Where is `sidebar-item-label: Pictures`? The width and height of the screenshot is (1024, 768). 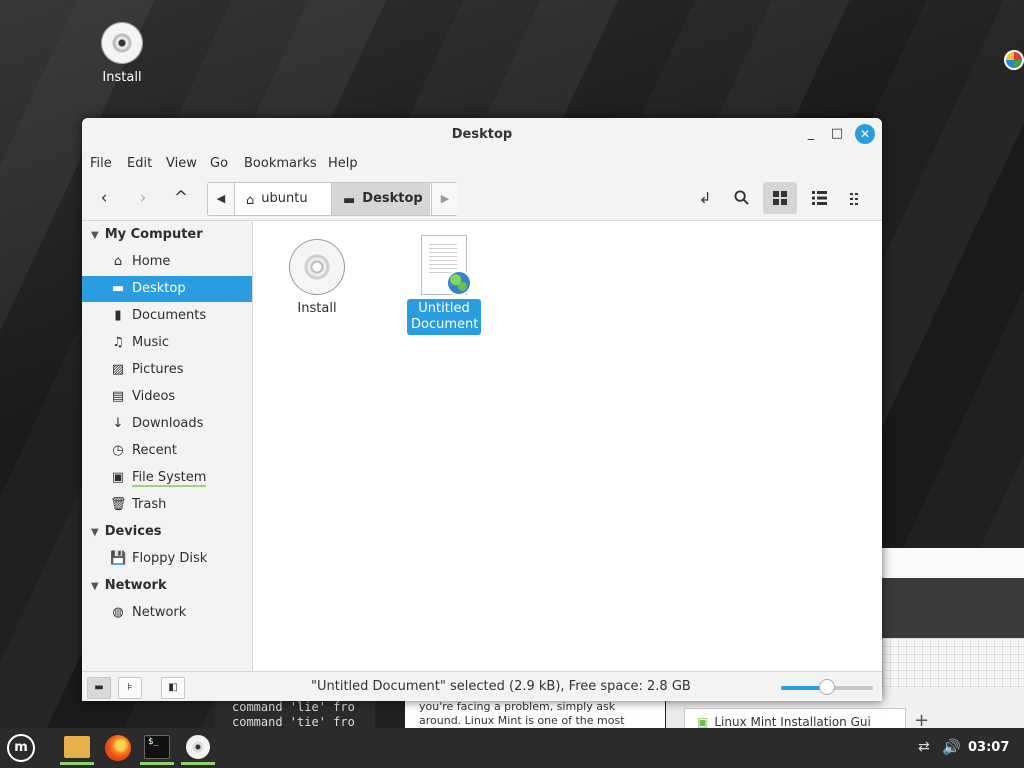
sidebar-item-label: Pictures is located at coordinates (158, 369).